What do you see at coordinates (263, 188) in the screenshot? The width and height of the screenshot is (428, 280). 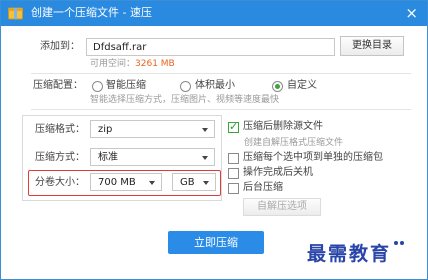 I see `background-compress-label: 后台压缩` at bounding box center [263, 188].